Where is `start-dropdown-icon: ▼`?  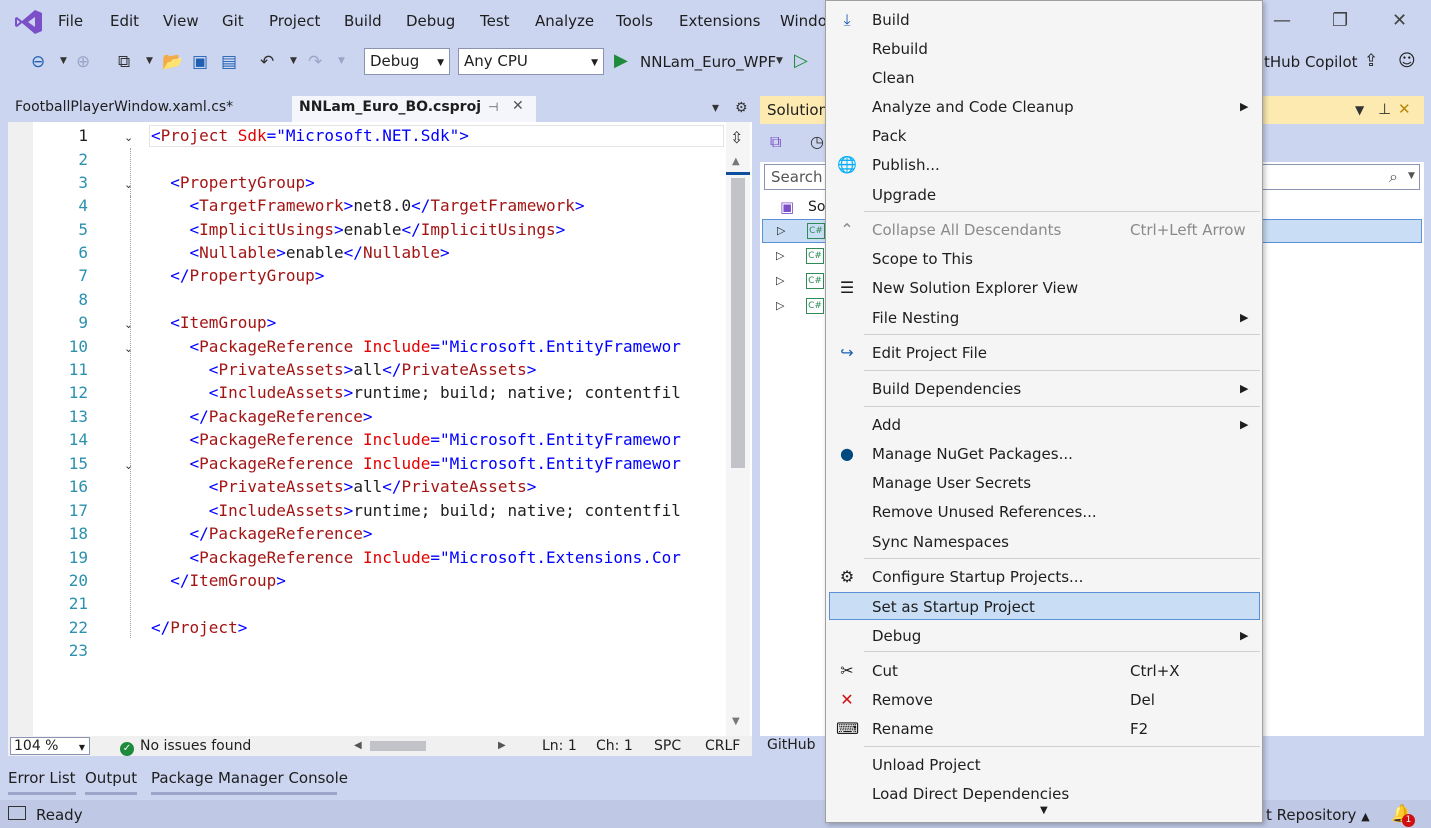
start-dropdown-icon: ▼ is located at coordinates (779, 61).